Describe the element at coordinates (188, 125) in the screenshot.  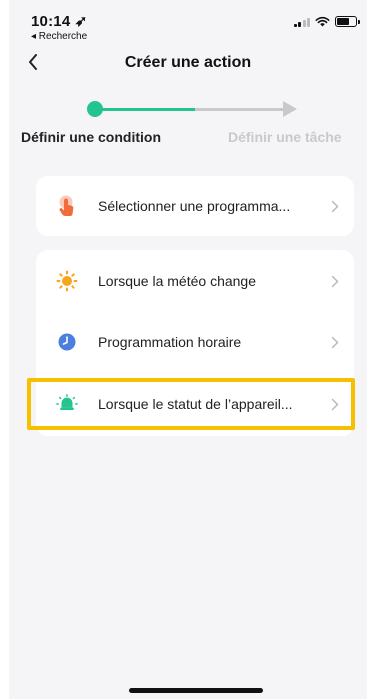
I see `progress-stepper: Définir une condition Définir une tâche` at that location.